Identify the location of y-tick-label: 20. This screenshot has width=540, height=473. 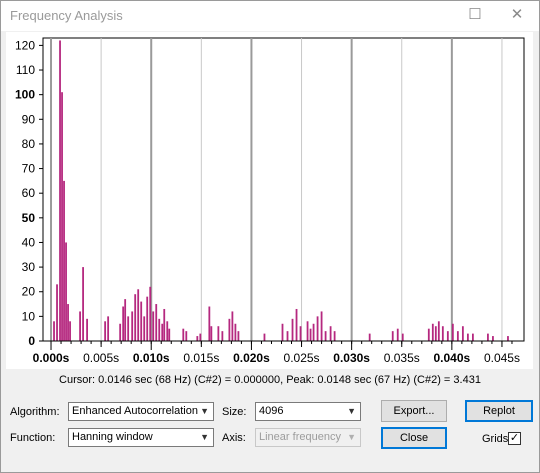
(29, 292).